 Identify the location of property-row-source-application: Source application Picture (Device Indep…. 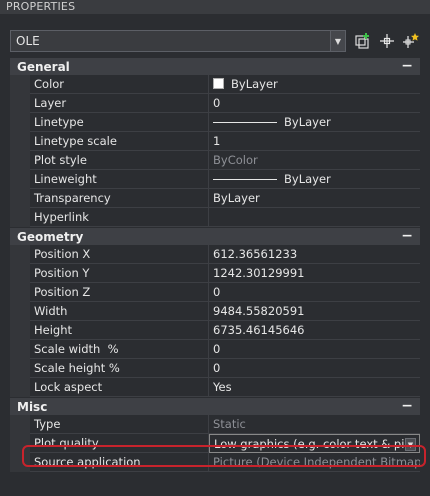
(215, 462).